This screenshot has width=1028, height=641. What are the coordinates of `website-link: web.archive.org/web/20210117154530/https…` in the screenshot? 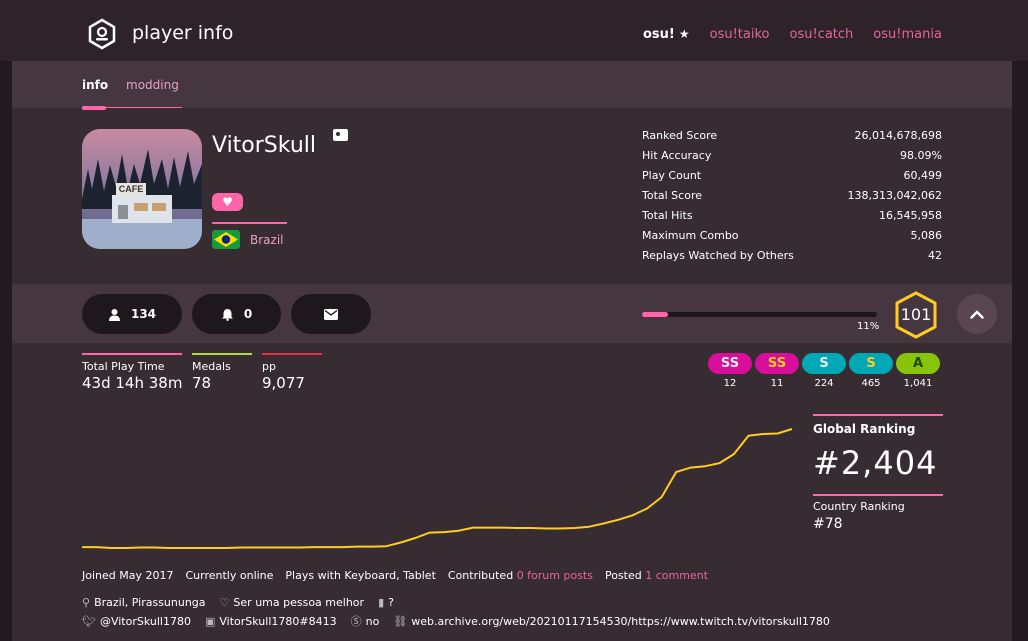 It's located at (620, 621).